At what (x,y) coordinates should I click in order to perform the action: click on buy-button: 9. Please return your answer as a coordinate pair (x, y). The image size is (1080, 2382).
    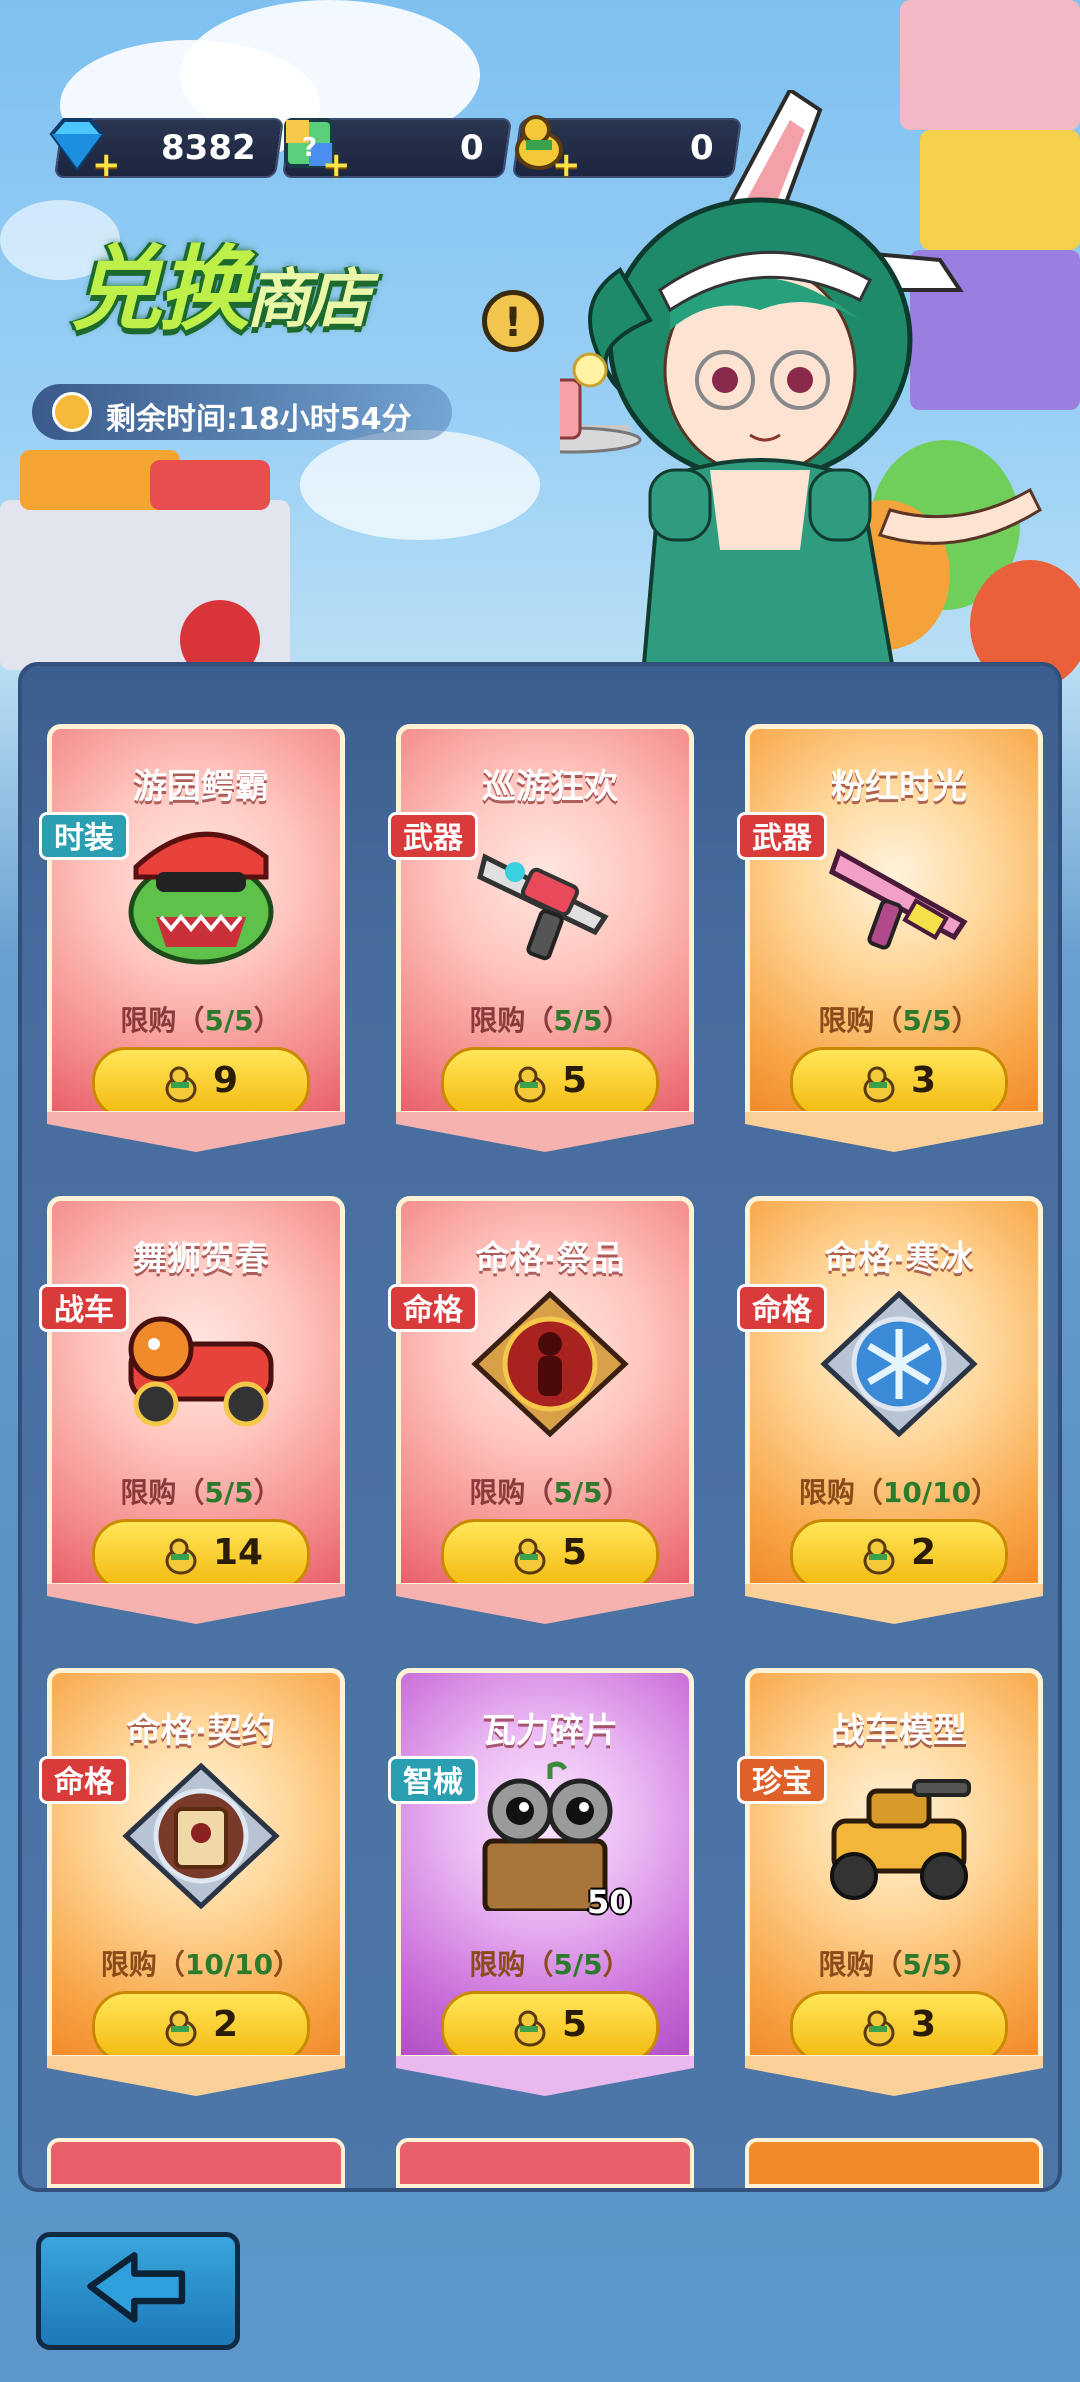
    Looking at the image, I should click on (201, 1079).